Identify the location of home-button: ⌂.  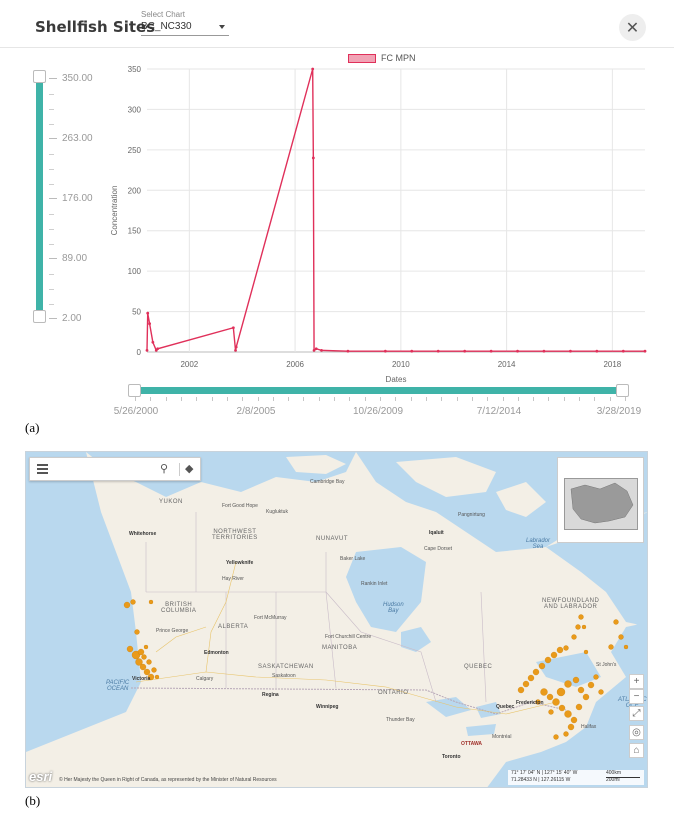
(636, 750).